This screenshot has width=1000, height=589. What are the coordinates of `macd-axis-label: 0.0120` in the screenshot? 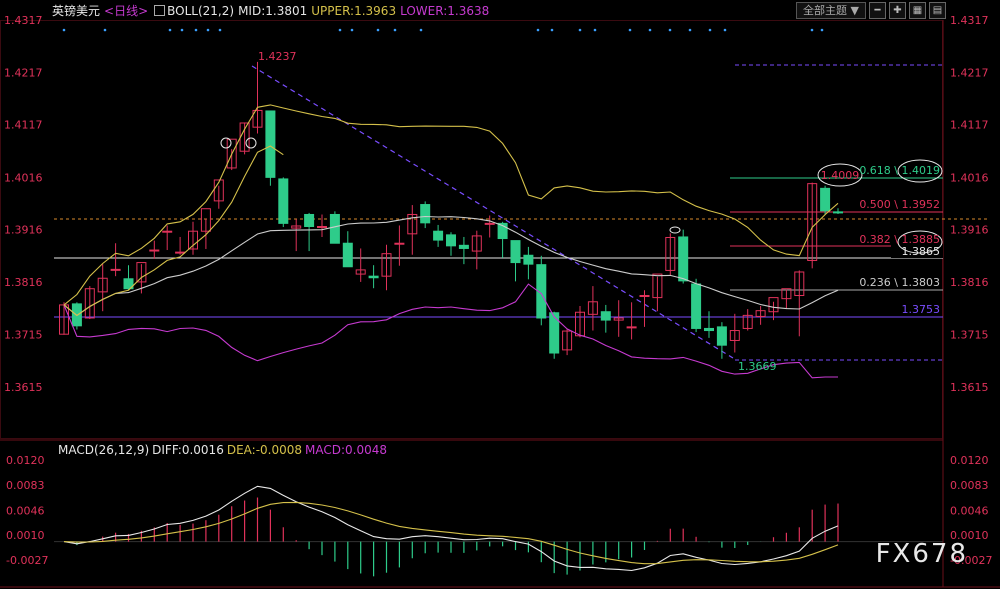 It's located at (969, 460).